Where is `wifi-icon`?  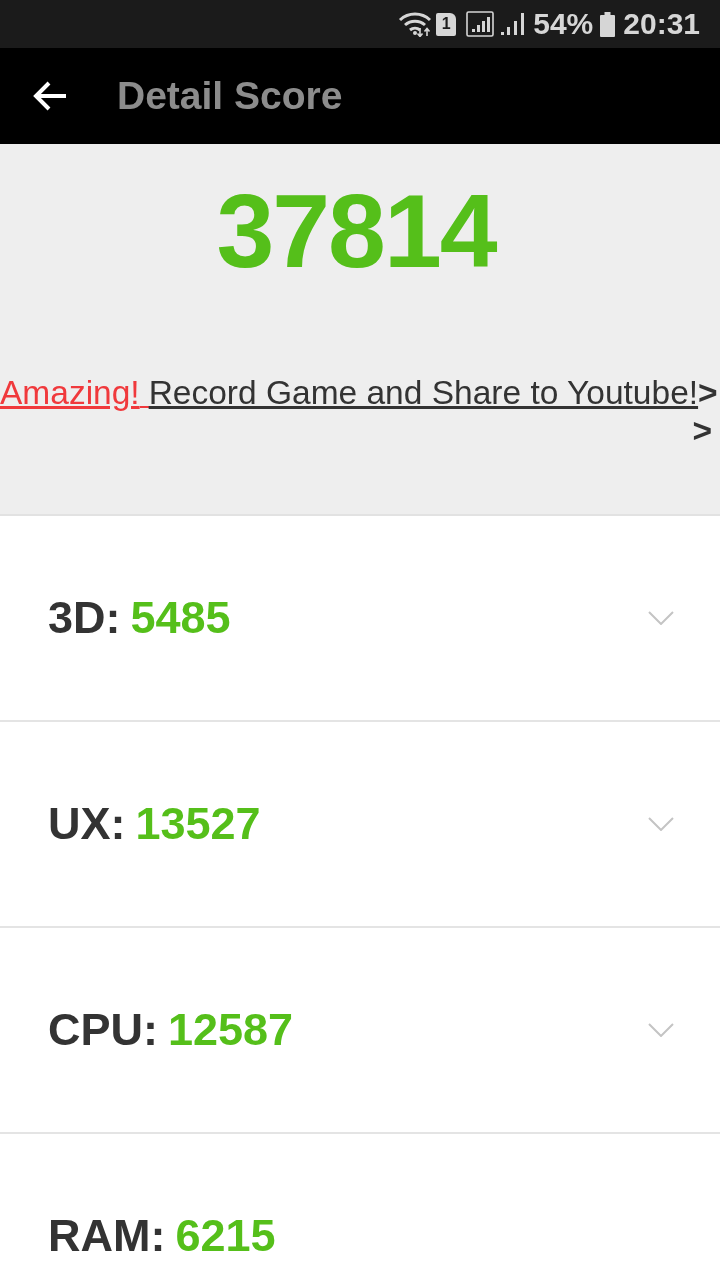 wifi-icon is located at coordinates (415, 24).